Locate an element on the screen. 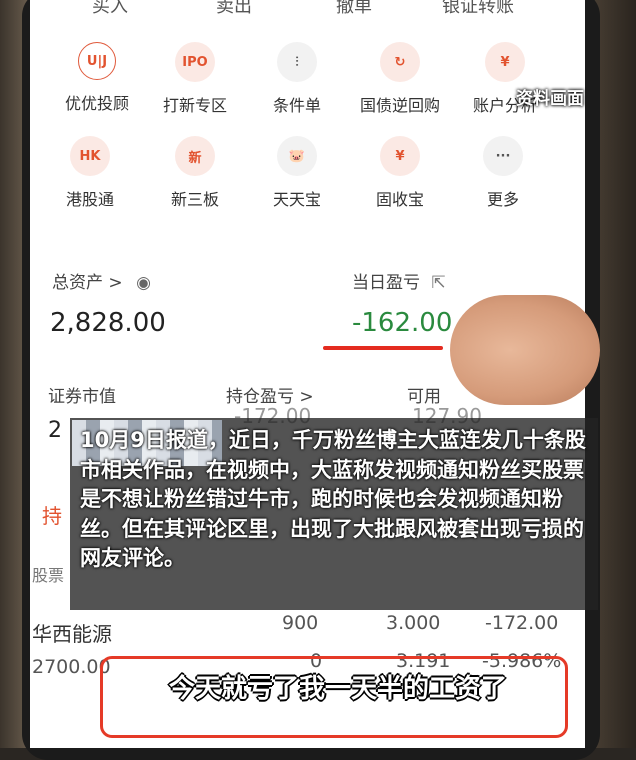 Image resolution: width=636 pixels, height=760 pixels. tab-cancel: 撤单 is located at coordinates (354, 9).